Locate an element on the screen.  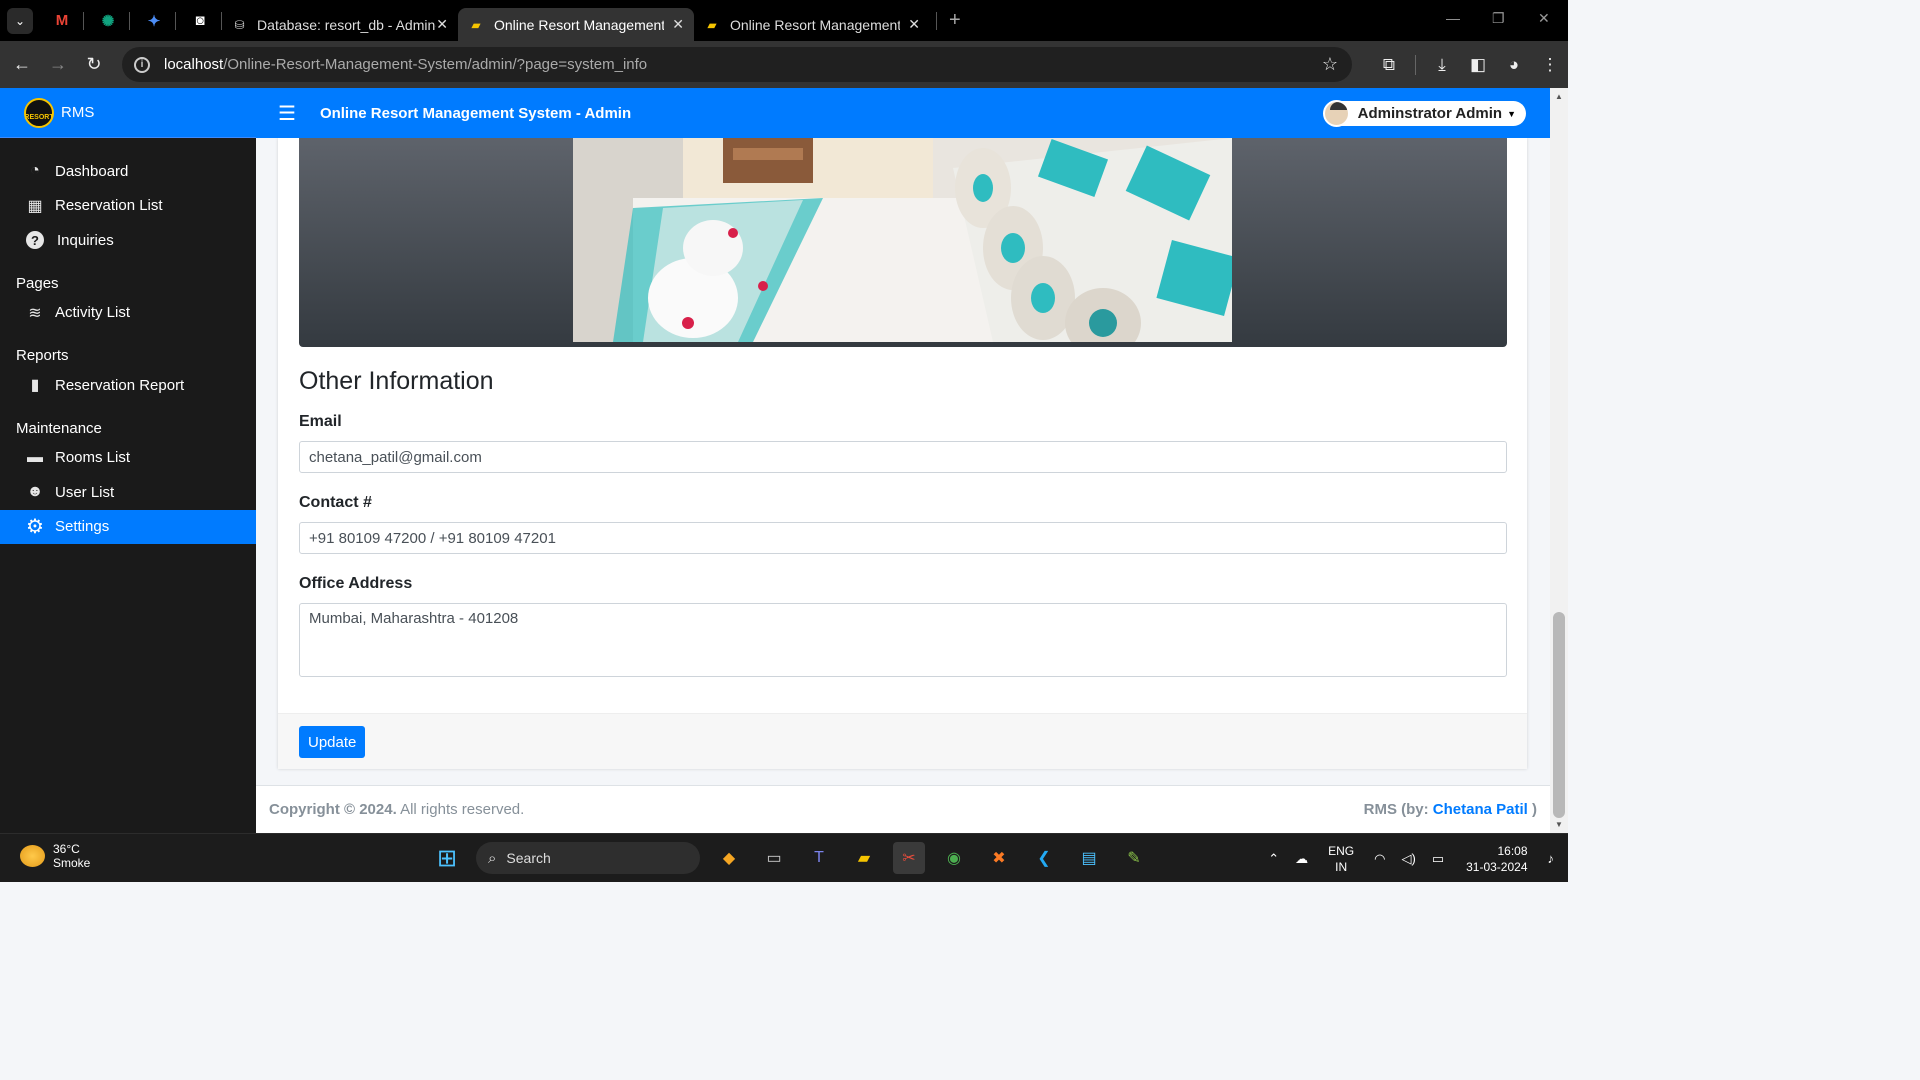
sidebar-item-label: Inquiries is located at coordinates (85, 240).